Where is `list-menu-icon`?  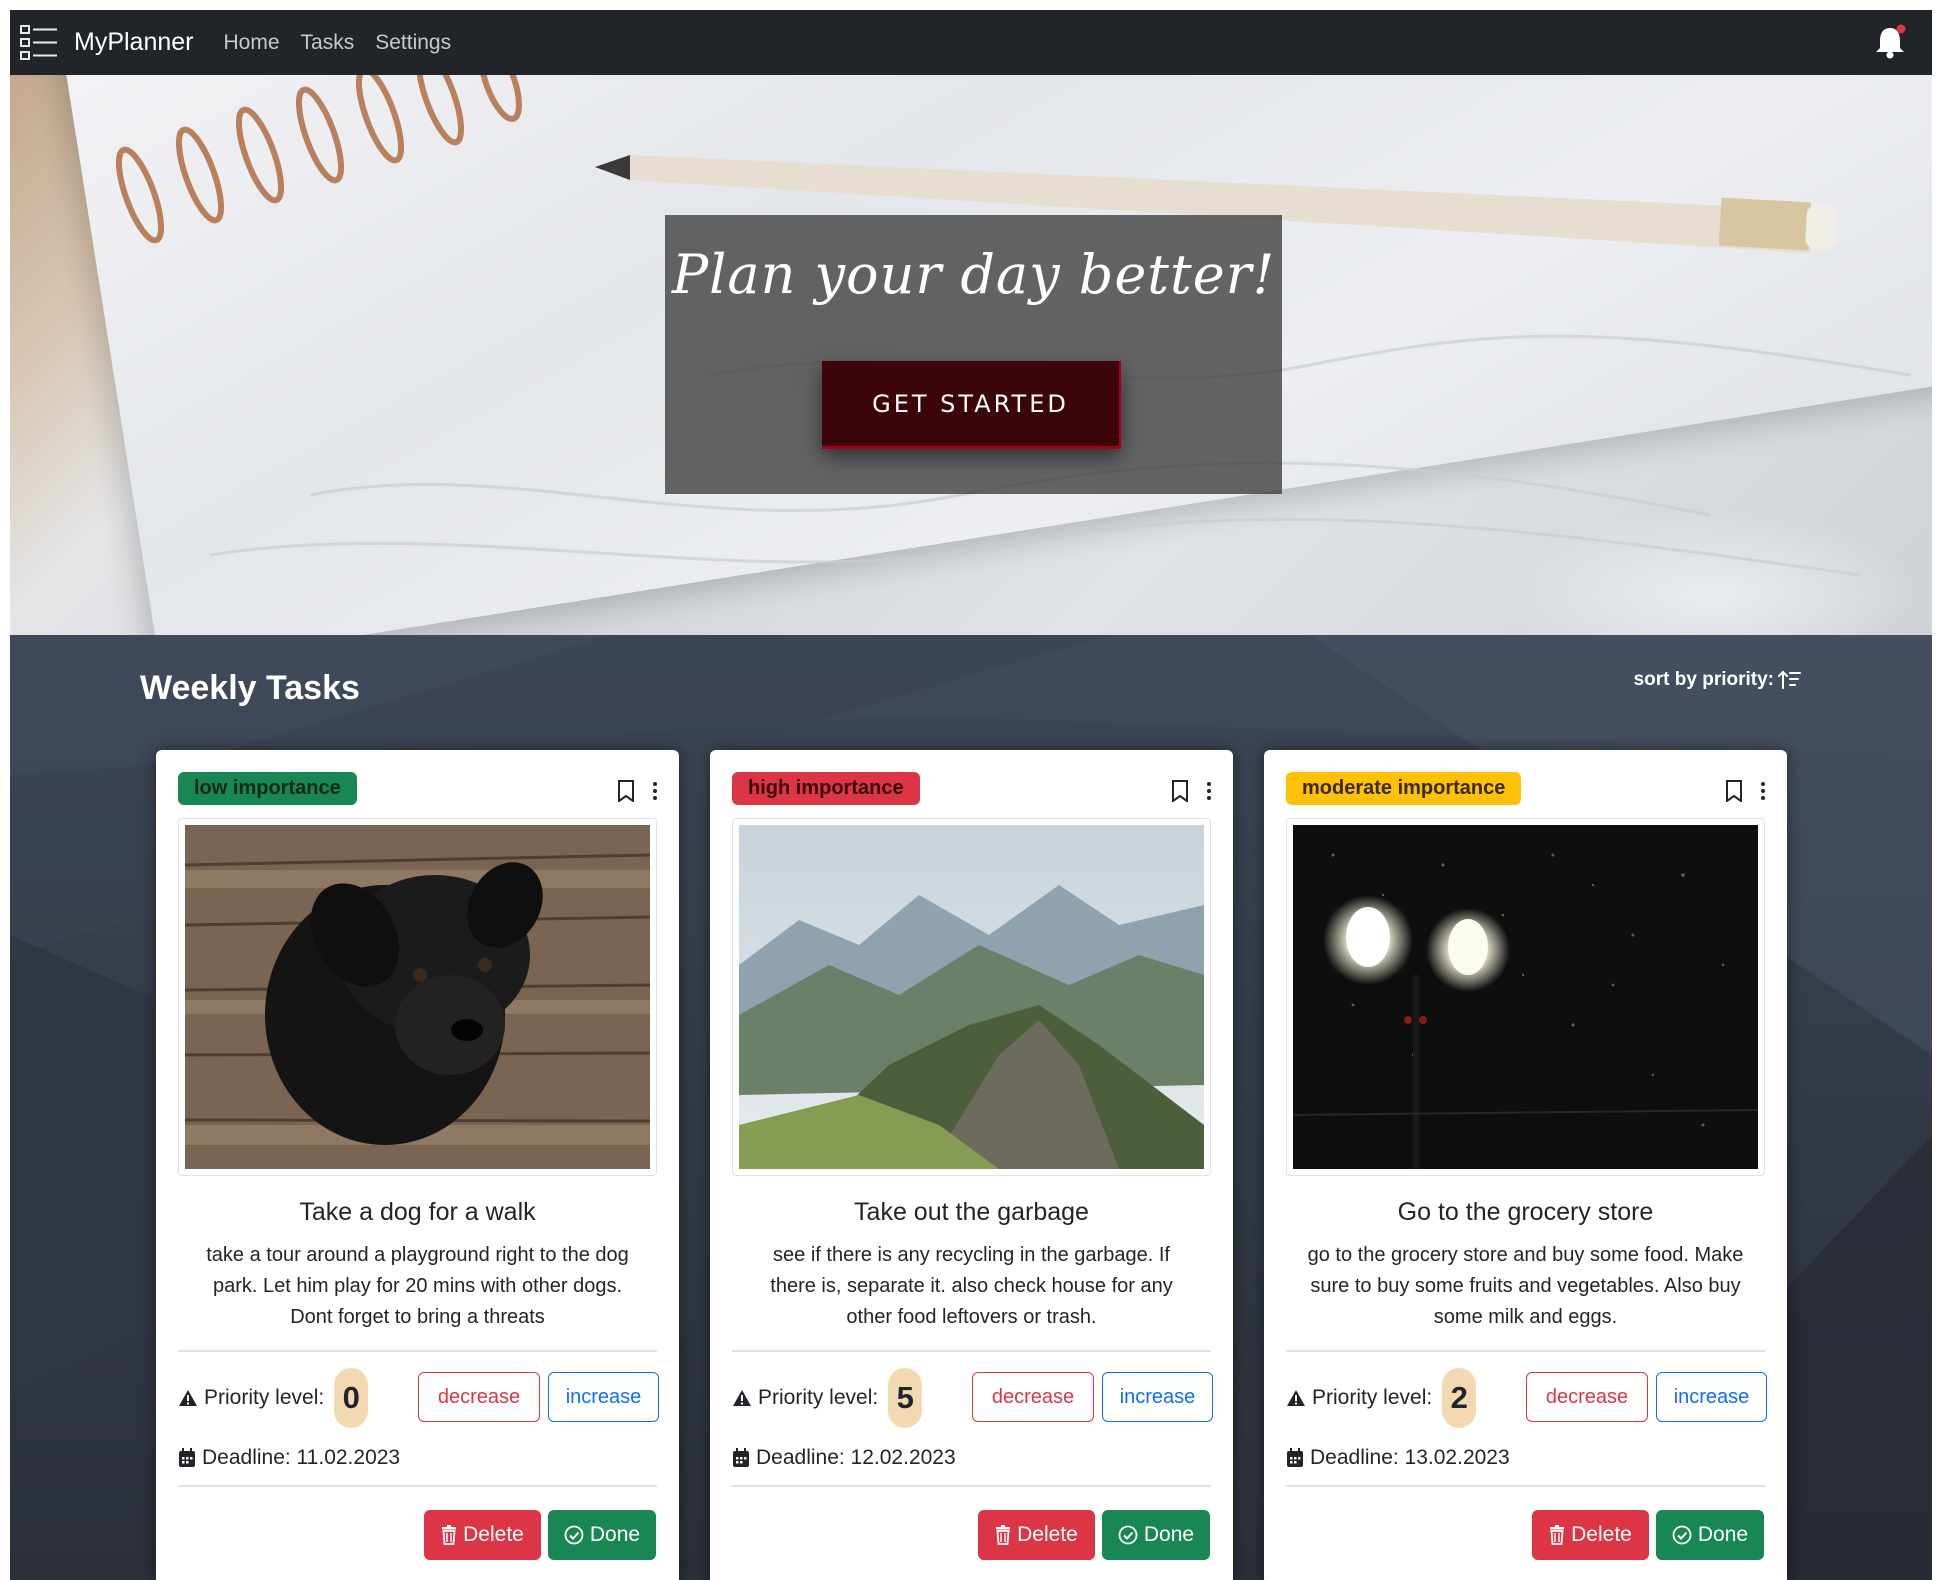
list-menu-icon is located at coordinates (39, 43).